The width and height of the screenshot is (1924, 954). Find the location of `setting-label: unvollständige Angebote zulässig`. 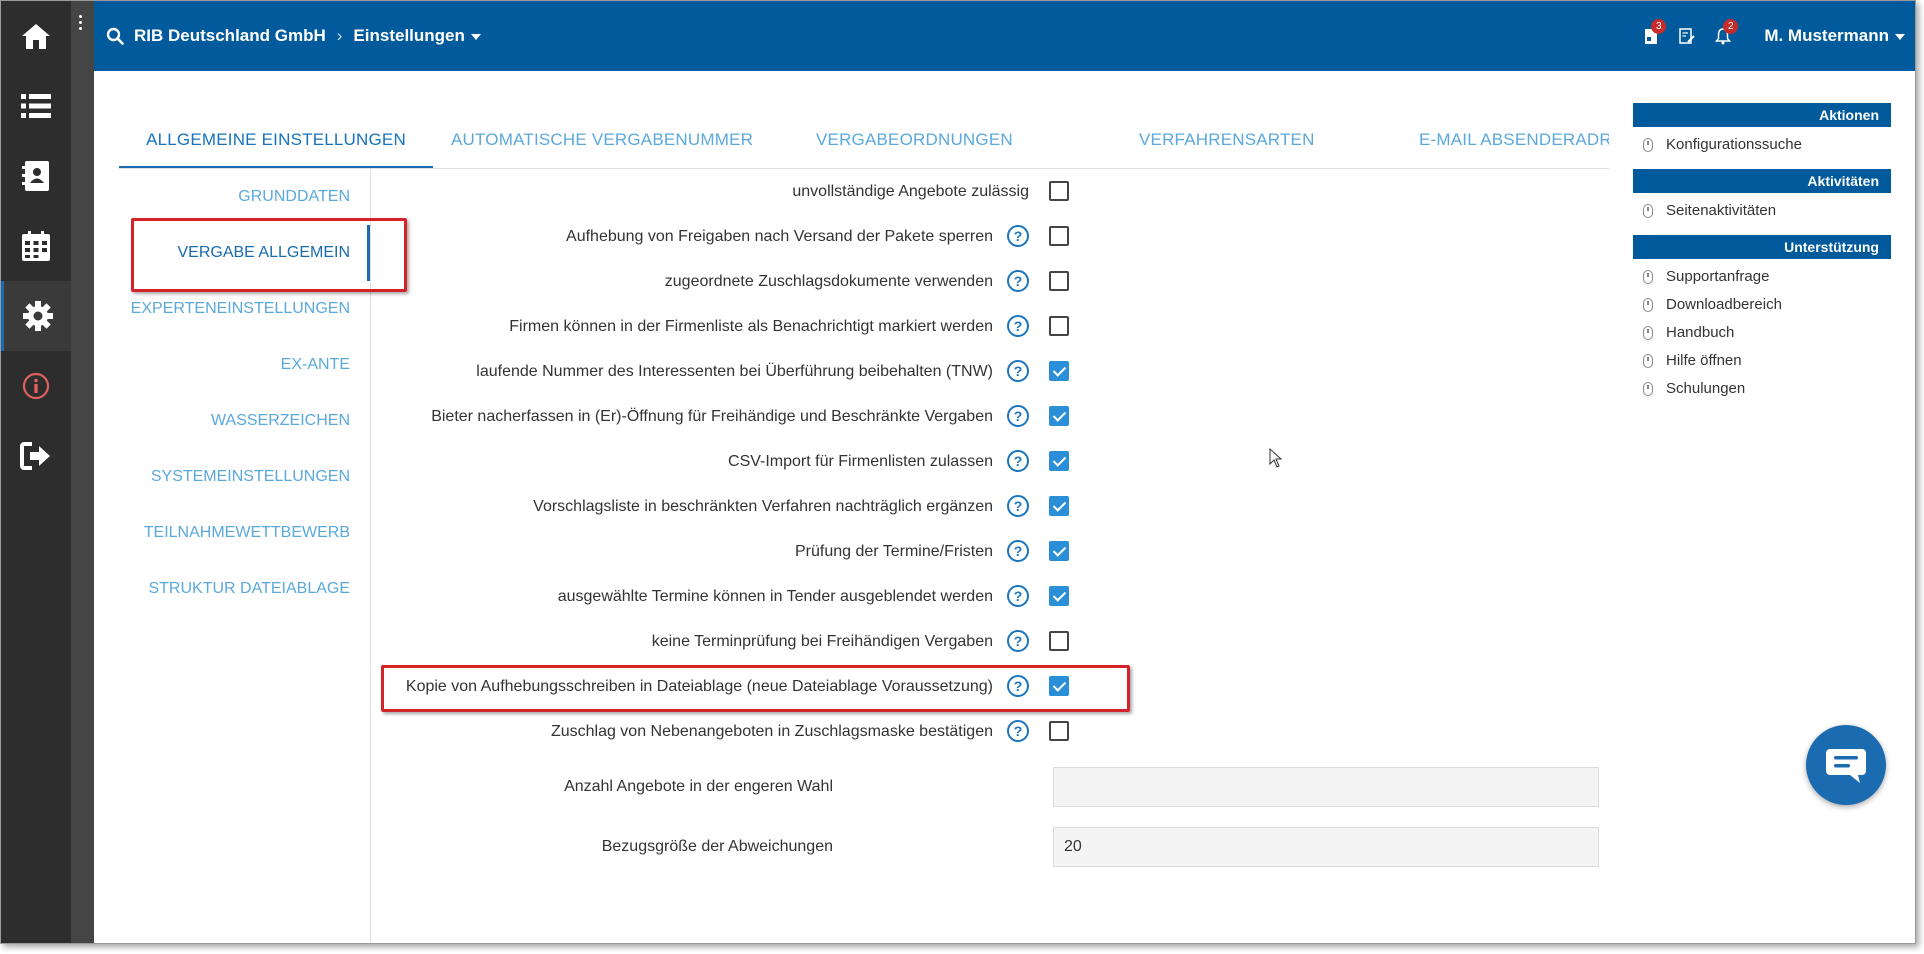

setting-label: unvollständige Angebote zulässig is located at coordinates (910, 191).